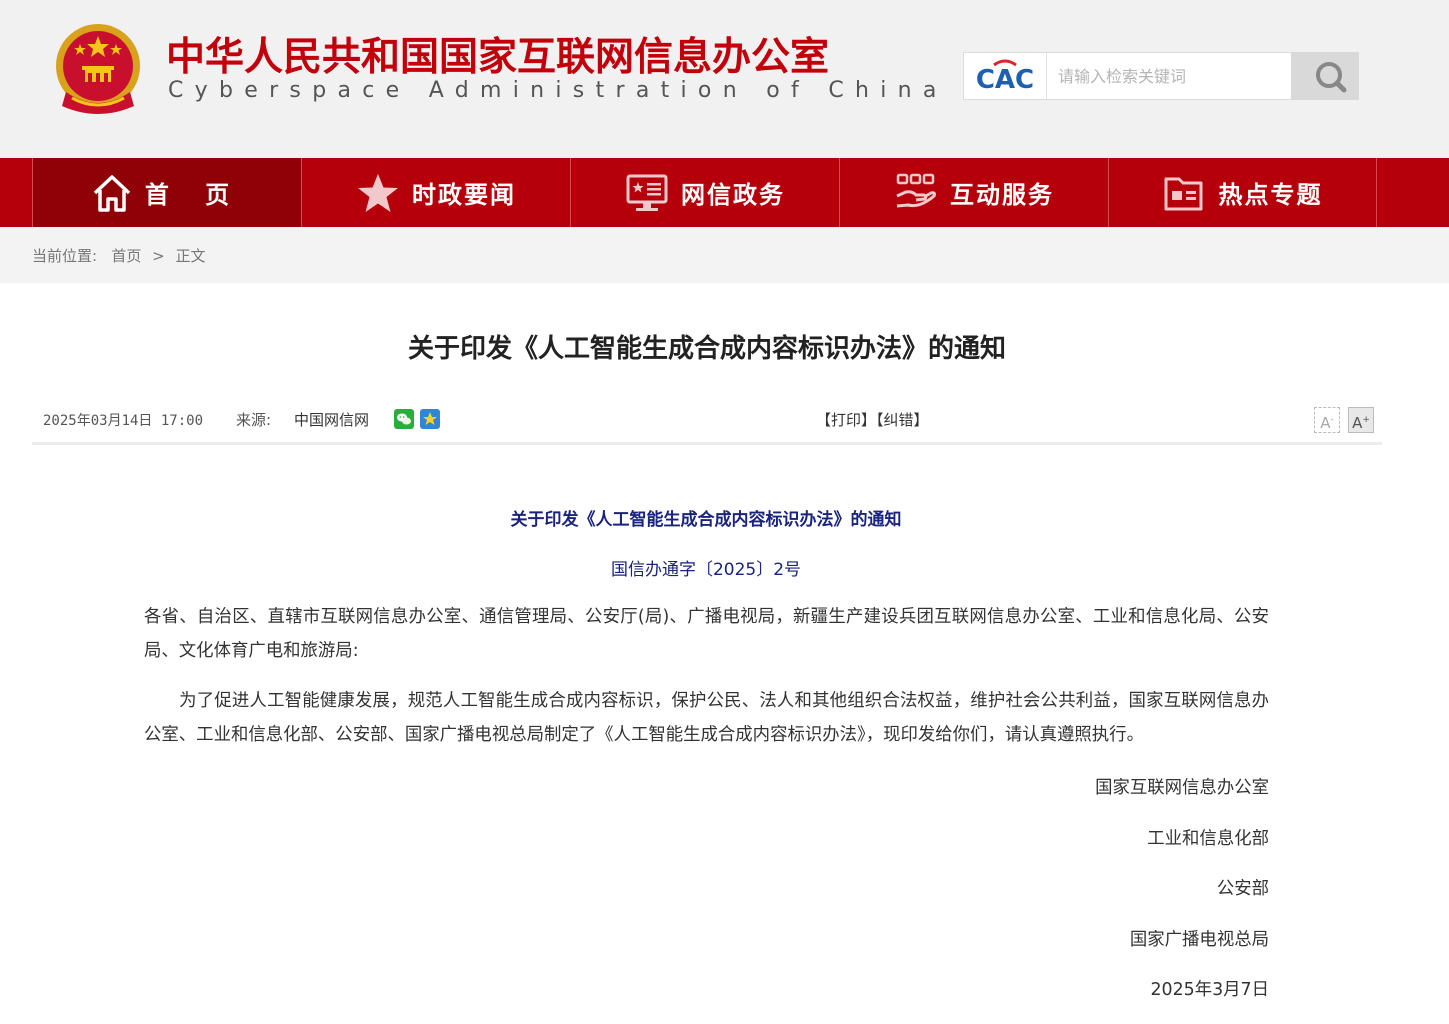 Image resolution: width=1449 pixels, height=1024 pixels. I want to click on correct-link: 【纠错】, so click(902, 420).